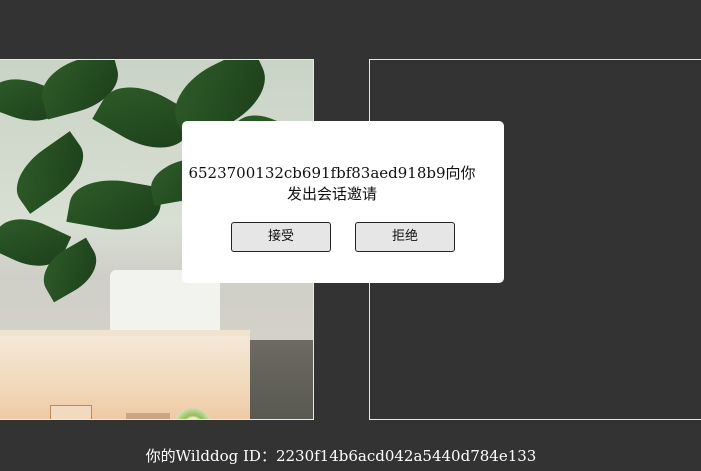 The width and height of the screenshot is (701, 471). What do you see at coordinates (332, 183) in the screenshot?
I see `invitation-message: 6523700132cb691fbf83aed918b9向你发出会话邀请` at bounding box center [332, 183].